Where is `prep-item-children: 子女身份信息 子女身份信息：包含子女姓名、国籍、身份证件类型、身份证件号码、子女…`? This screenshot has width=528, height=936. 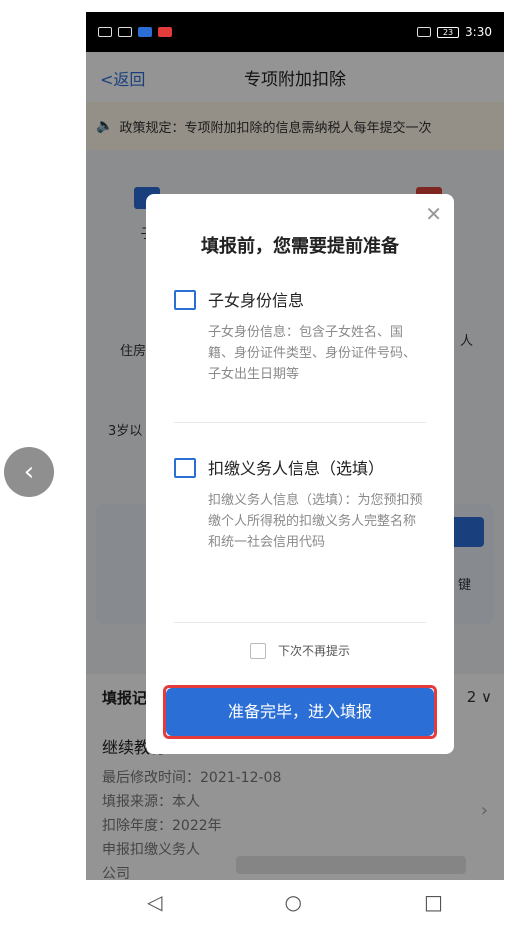
prep-item-children: 子女身份信息 子女身份信息：包含子女姓名、国籍、身份证件类型、身份证件号码、子女… is located at coordinates (300, 336).